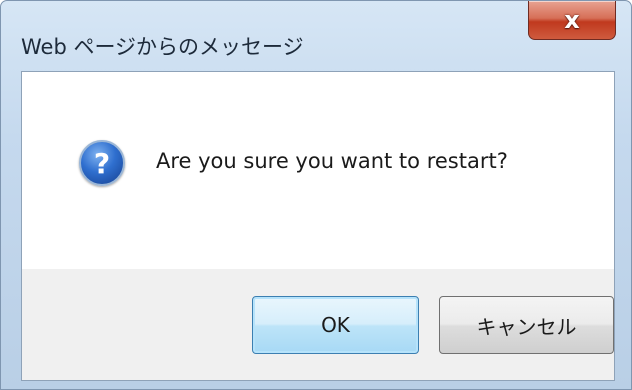 This screenshot has width=632, height=390. I want to click on dialog-message: Are you sure you want to restart?, so click(332, 161).